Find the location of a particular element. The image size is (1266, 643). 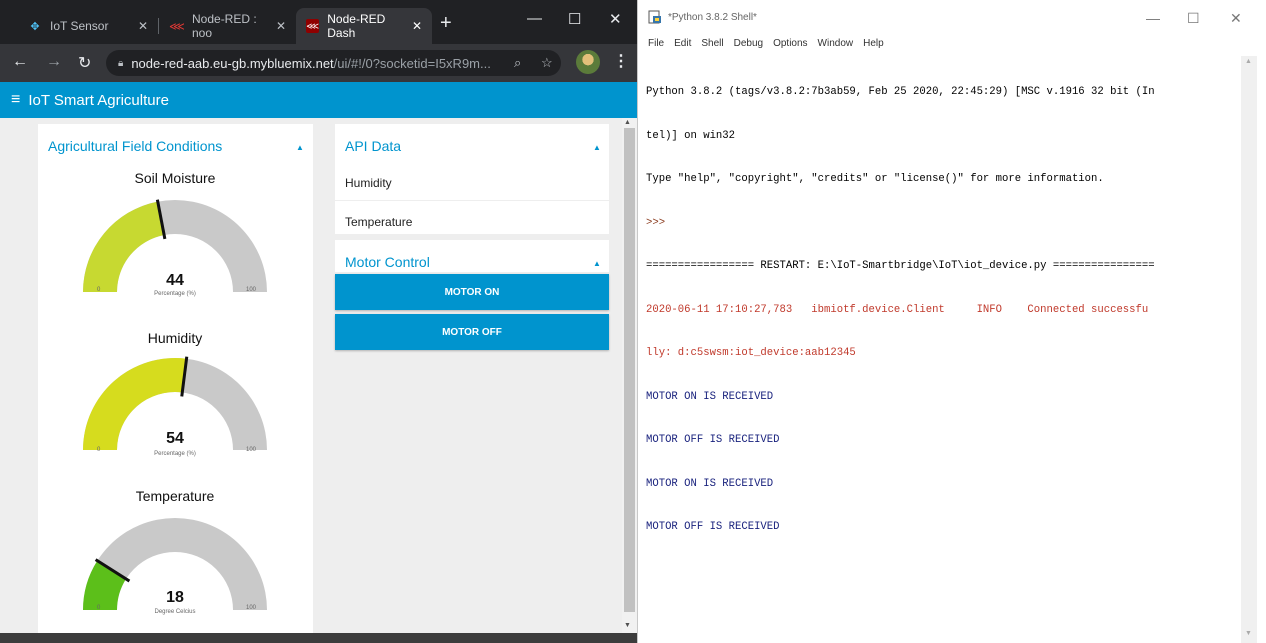

tab-title: Node-RED Dash is located at coordinates (356, 26).